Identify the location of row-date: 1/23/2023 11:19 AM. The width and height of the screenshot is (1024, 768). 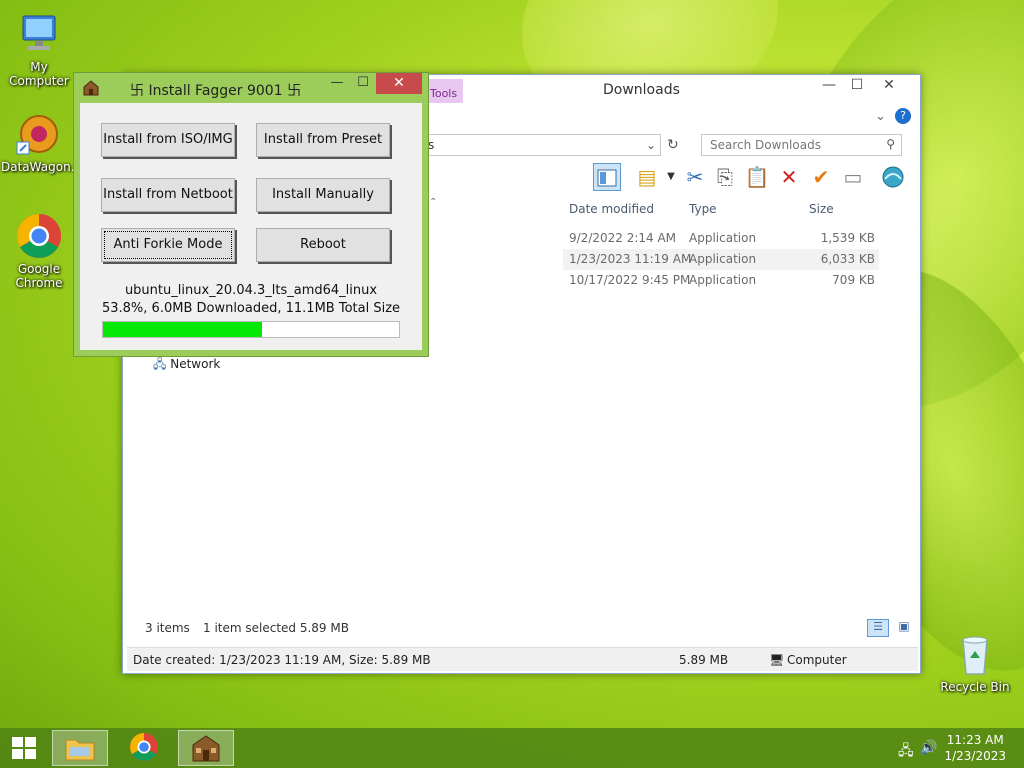
(630, 259).